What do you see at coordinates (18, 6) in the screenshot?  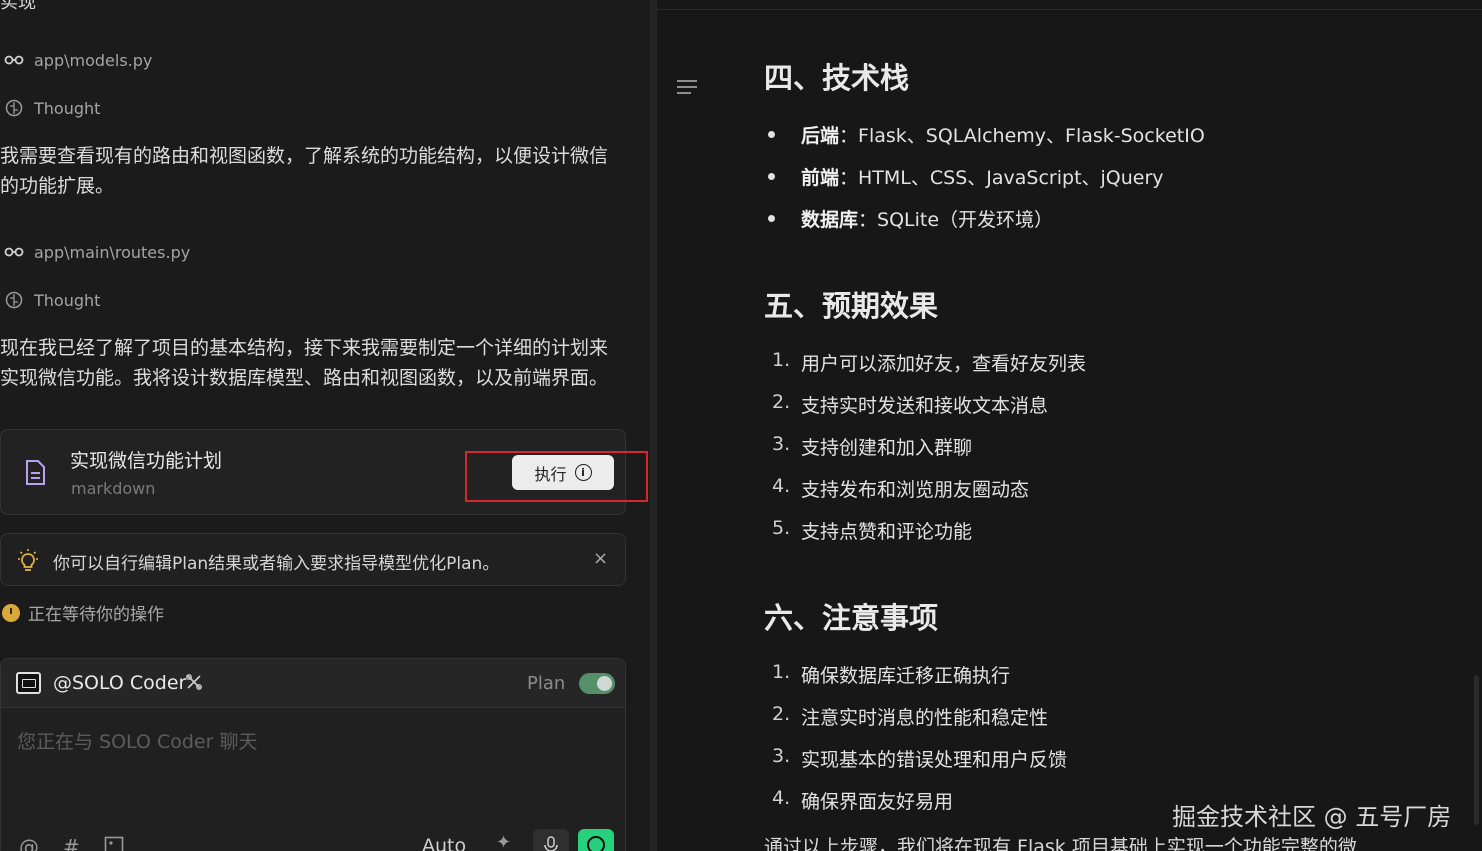 I see `truncated-text: 实现` at bounding box center [18, 6].